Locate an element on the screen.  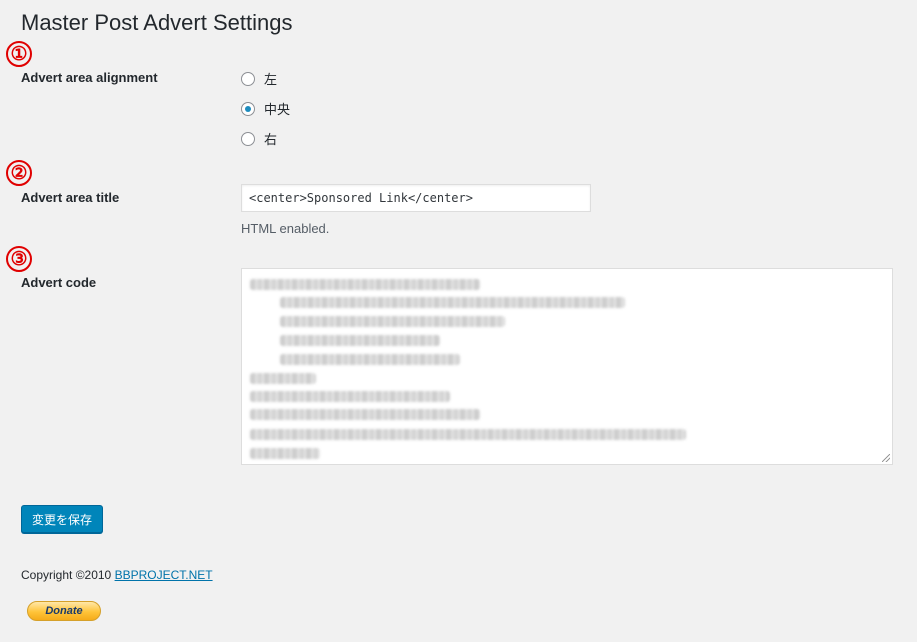
radio-right is located at coordinates (248, 138).